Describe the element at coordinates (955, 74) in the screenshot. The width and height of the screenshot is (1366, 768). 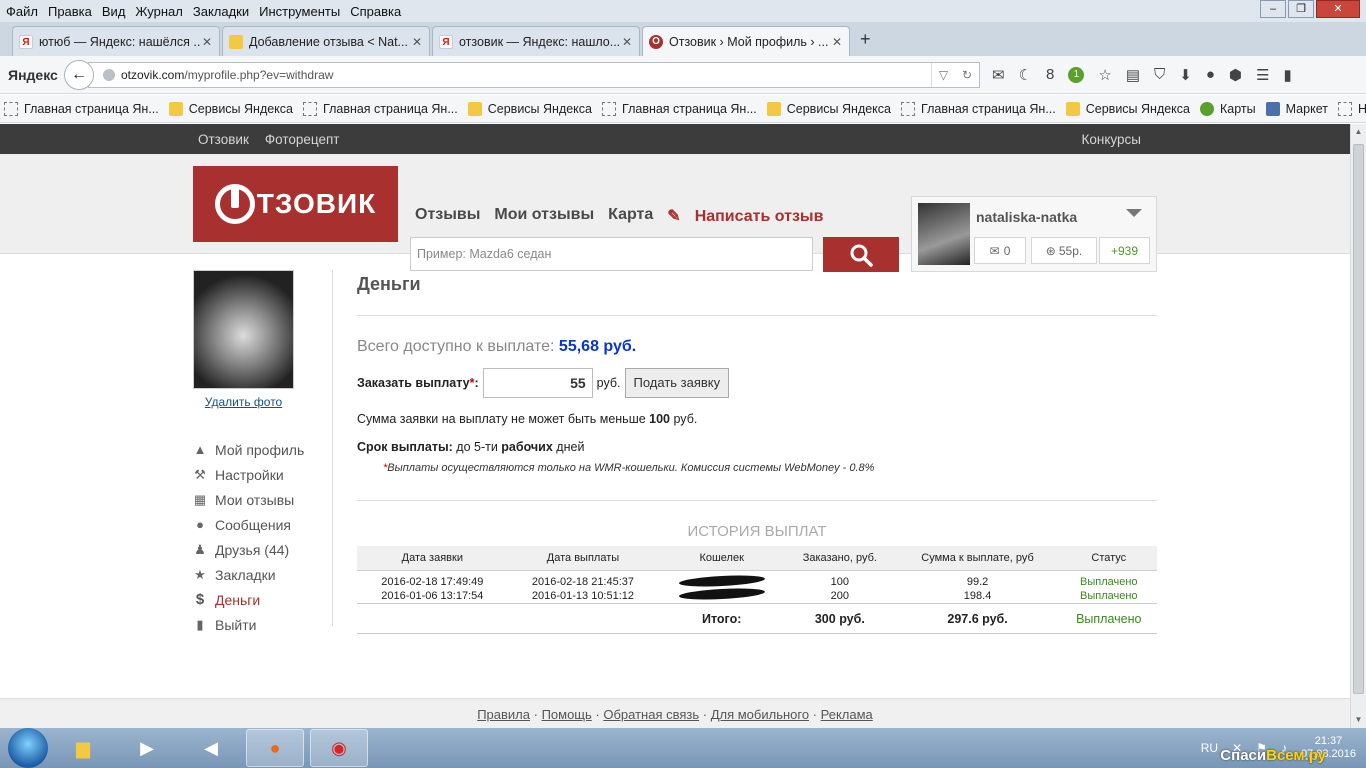
I see `url-controls: ▽ ↻` at that location.